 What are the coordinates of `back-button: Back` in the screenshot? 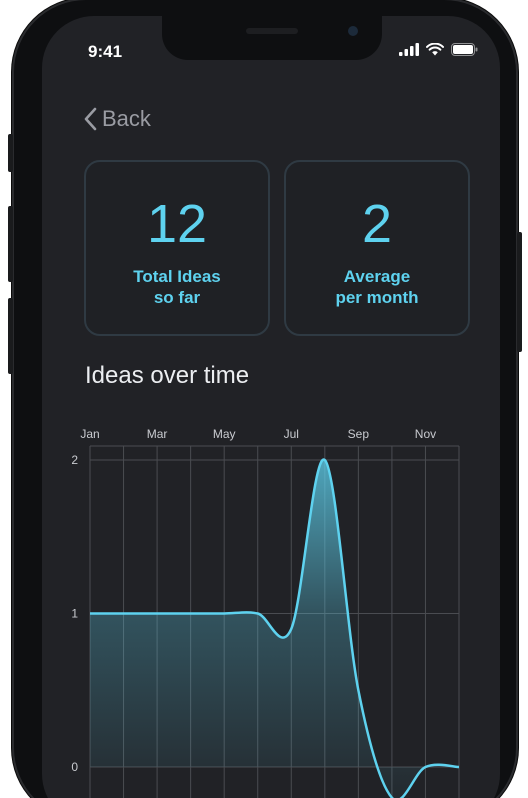 It's located at (117, 119).